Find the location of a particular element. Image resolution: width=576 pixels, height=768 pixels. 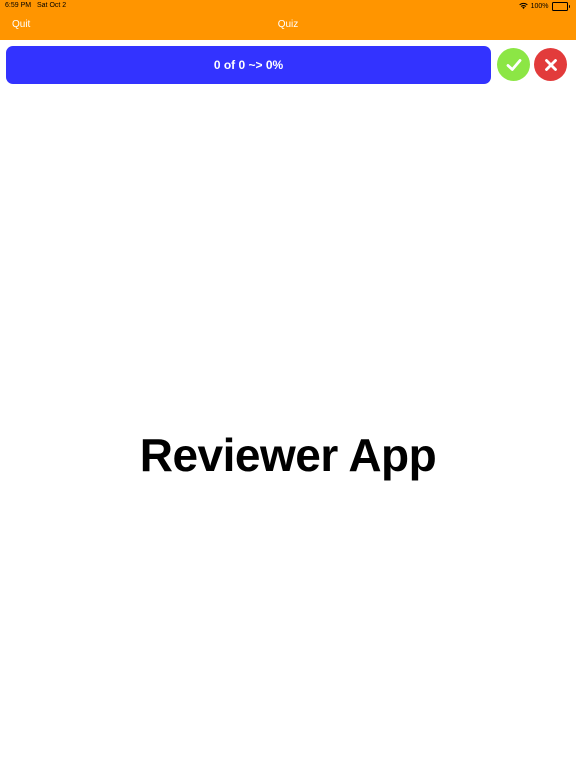

wrong-button is located at coordinates (550, 64).